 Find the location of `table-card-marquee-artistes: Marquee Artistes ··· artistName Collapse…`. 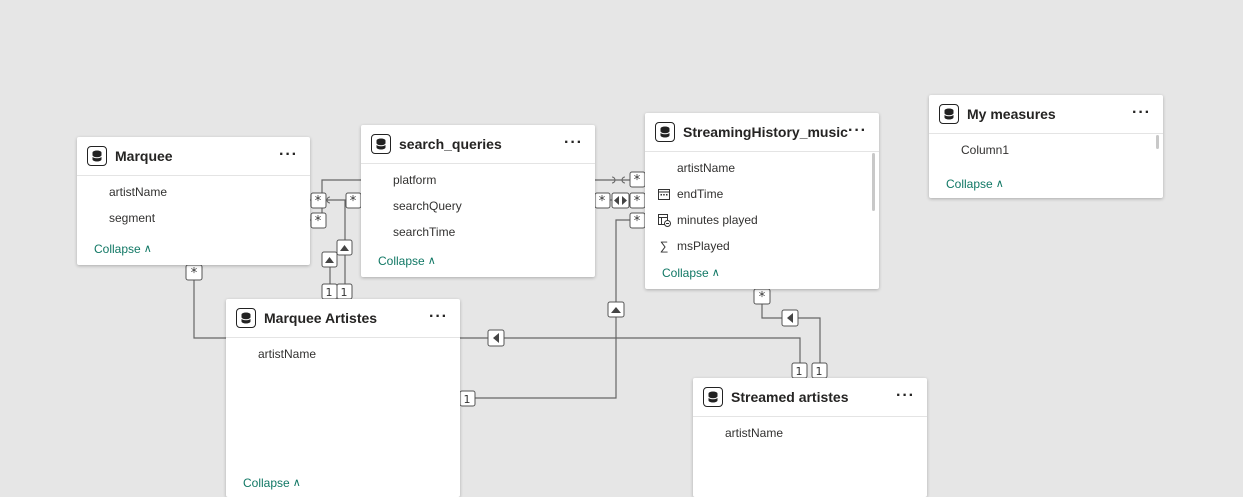

table-card-marquee-artistes: Marquee Artistes ··· artistName Collapse… is located at coordinates (343, 398).